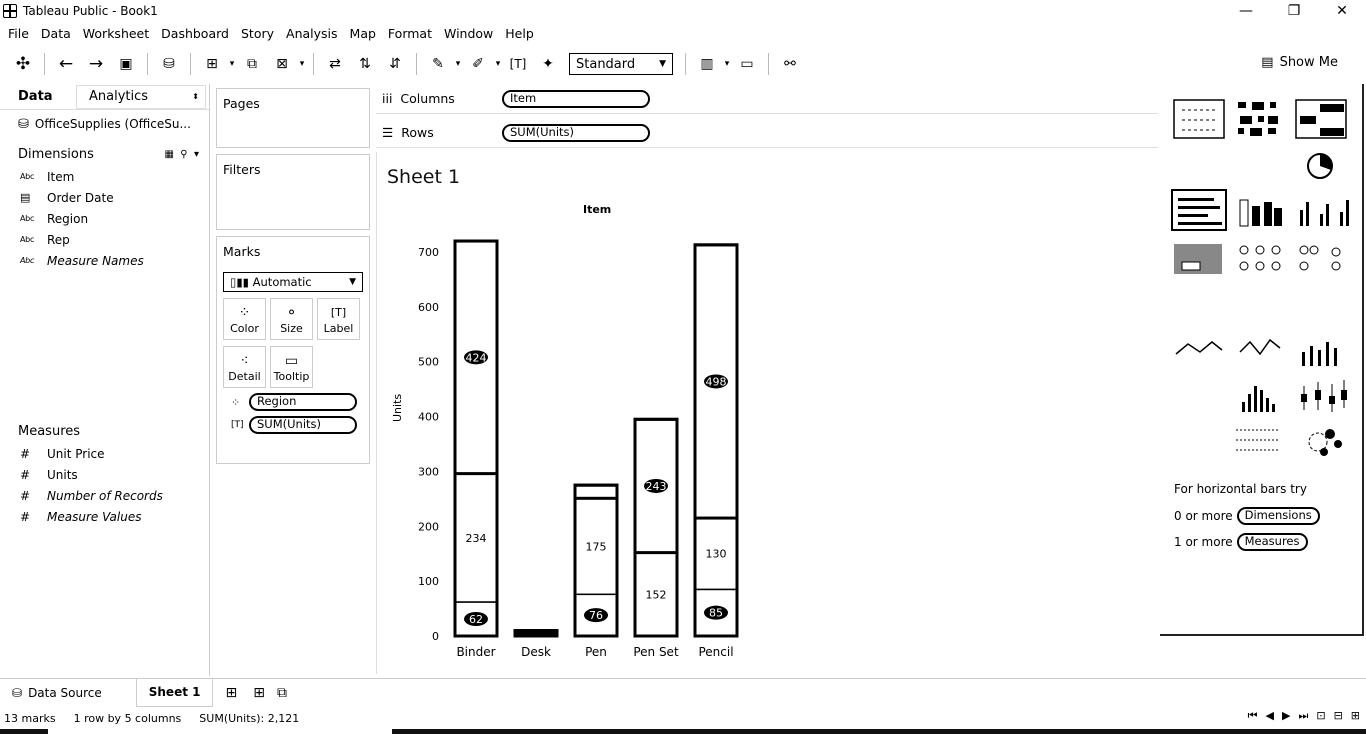 Image resolution: width=1366 pixels, height=734 pixels. Describe the element at coordinates (244, 360) in the screenshot. I see `detail-icon: ⁖` at that location.